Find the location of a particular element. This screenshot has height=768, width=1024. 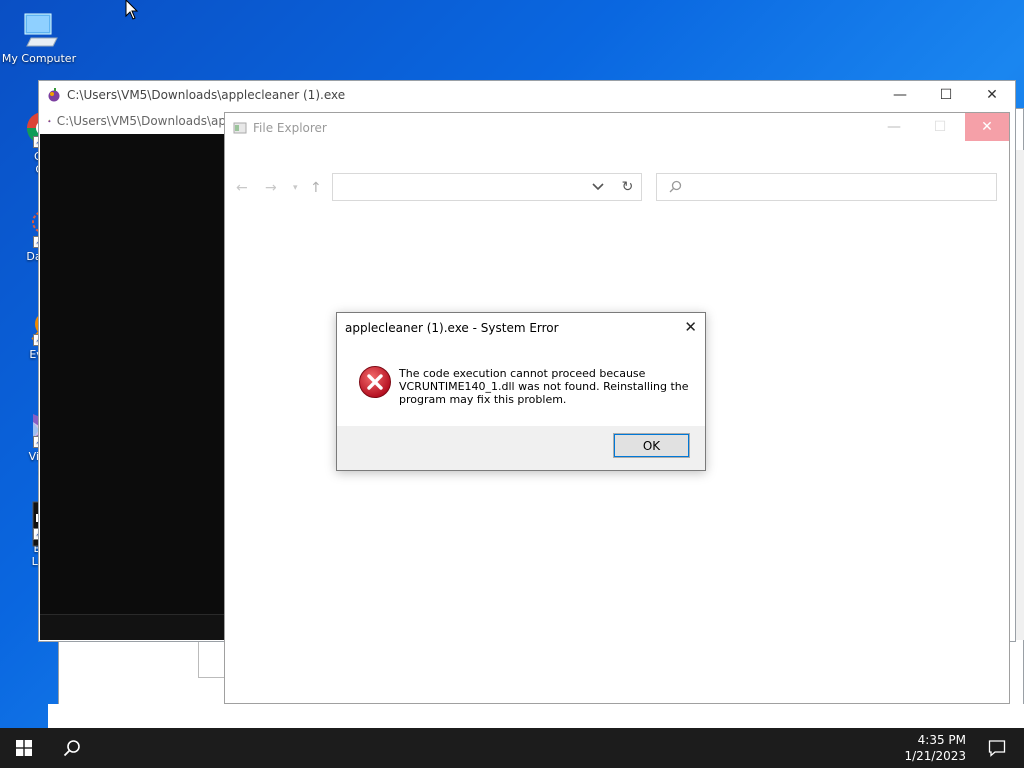

taskbar-search-button is located at coordinates (72, 748).